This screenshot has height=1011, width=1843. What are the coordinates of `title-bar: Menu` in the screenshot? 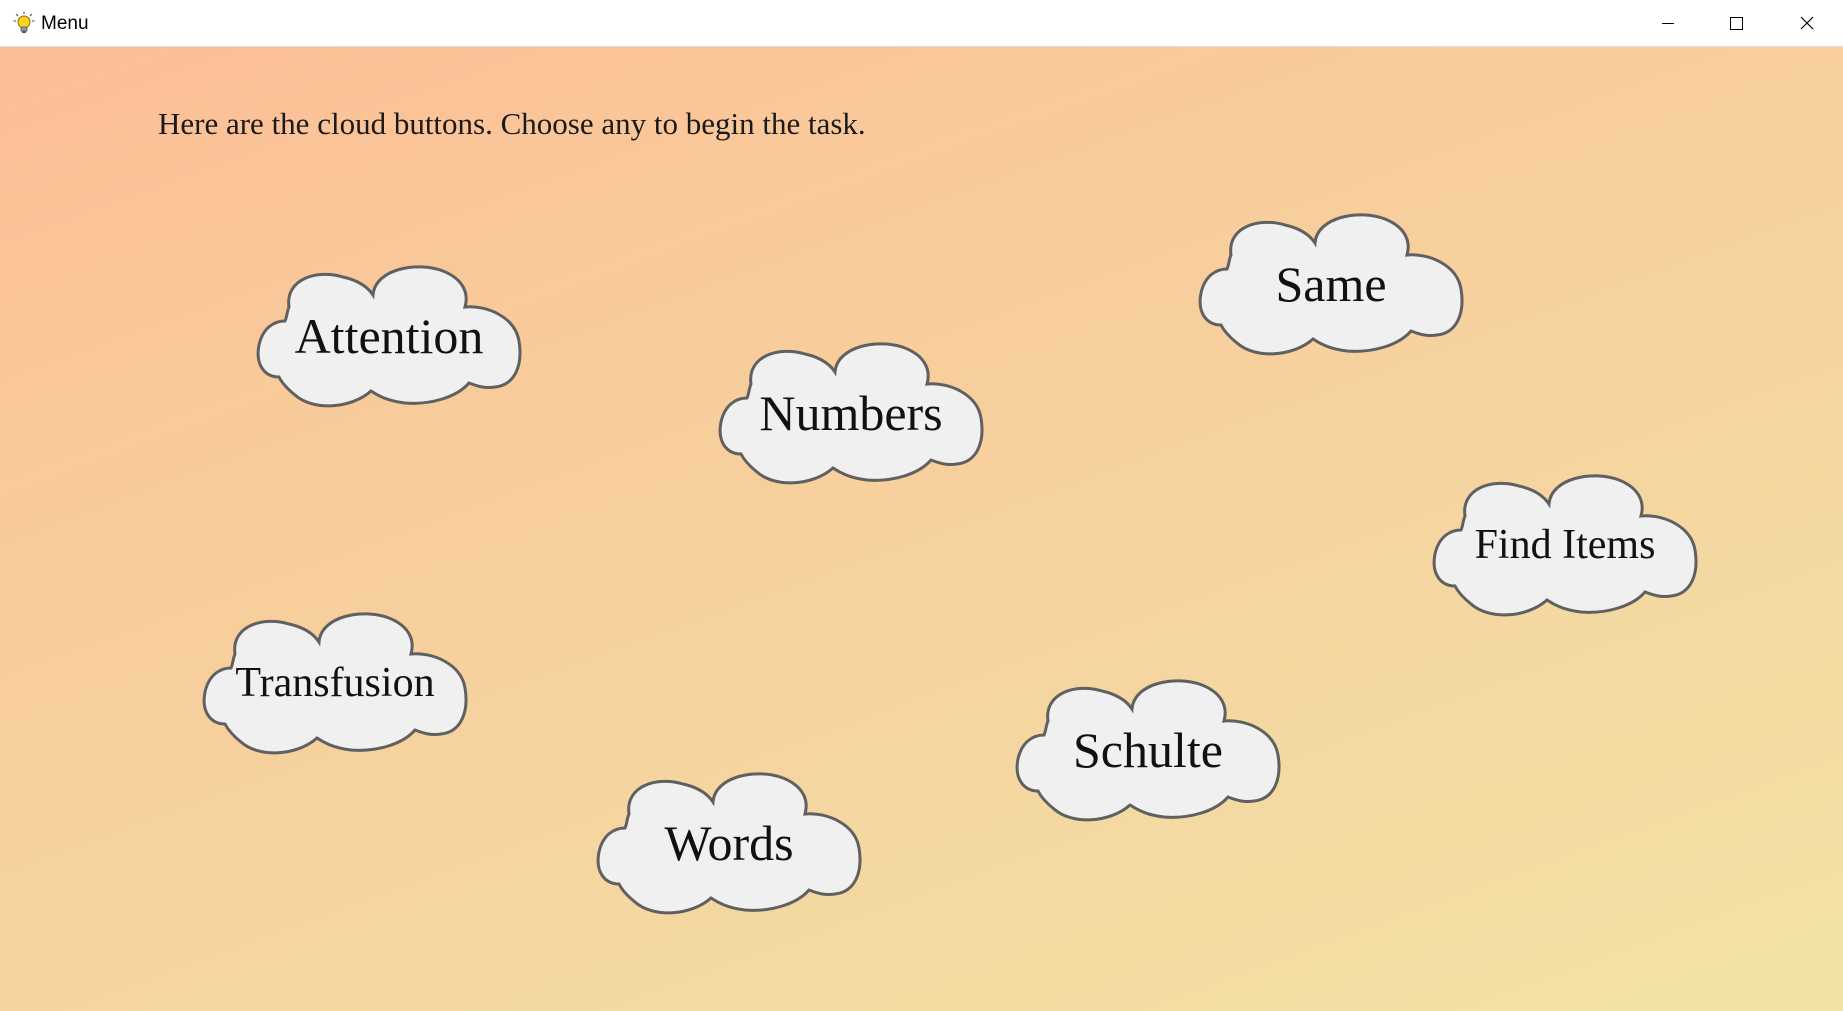 It's located at (921, 23).